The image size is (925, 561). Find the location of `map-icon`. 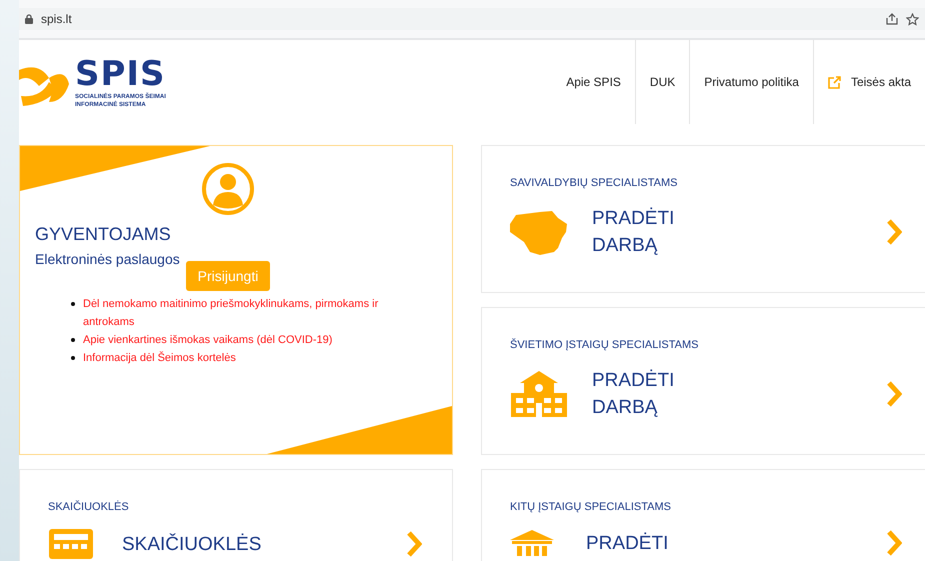

map-icon is located at coordinates (539, 232).